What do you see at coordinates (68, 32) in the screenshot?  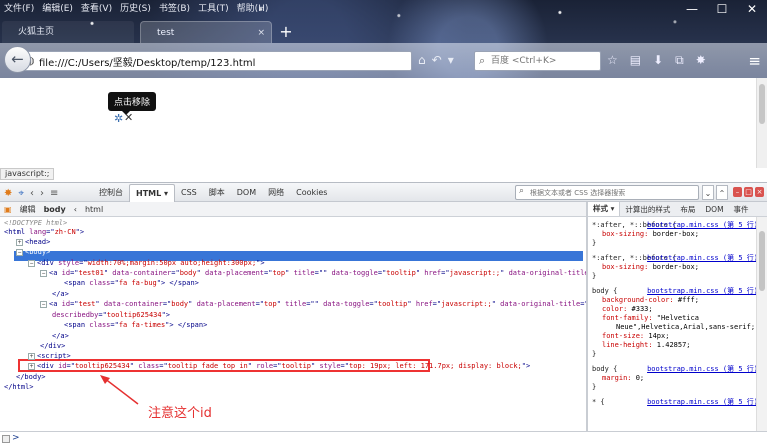 I see `tab-home: 火狐主页` at bounding box center [68, 32].